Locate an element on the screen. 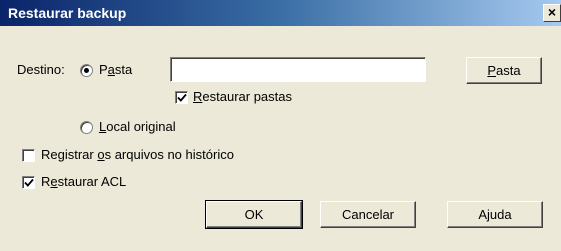 The height and width of the screenshot is (251, 561). cancel-button: Cancelar is located at coordinates (368, 214).